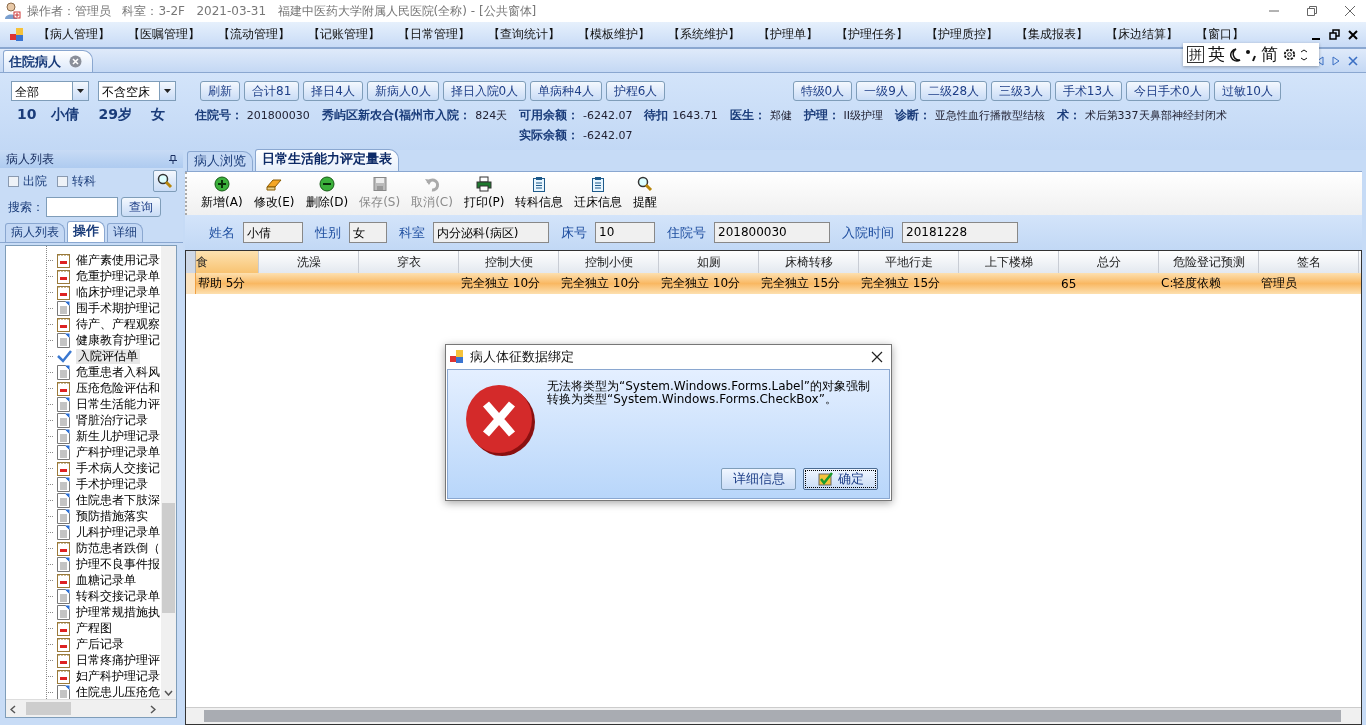 The image size is (1366, 725). What do you see at coordinates (168, 693) in the screenshot?
I see `scroll-down-icon` at bounding box center [168, 693].